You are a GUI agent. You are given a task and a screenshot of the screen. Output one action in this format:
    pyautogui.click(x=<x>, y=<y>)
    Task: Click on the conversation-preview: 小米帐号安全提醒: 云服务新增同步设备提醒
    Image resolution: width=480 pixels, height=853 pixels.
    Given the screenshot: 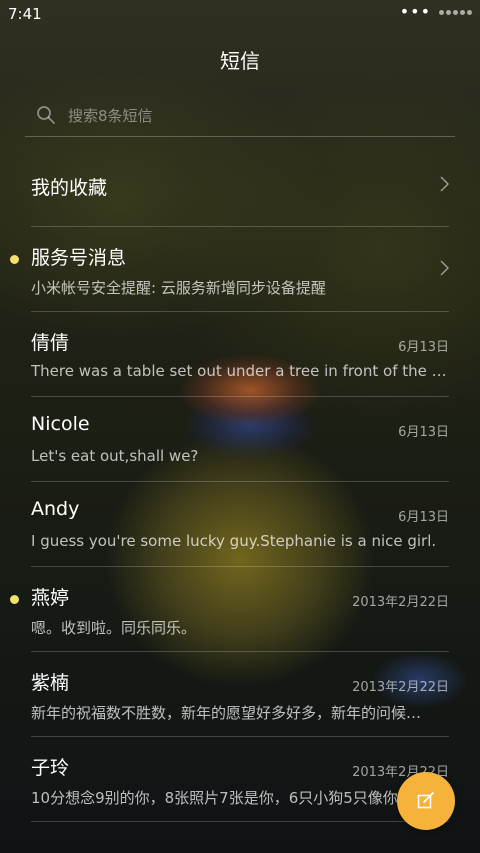 What is the action you would take?
    pyautogui.click(x=178, y=288)
    